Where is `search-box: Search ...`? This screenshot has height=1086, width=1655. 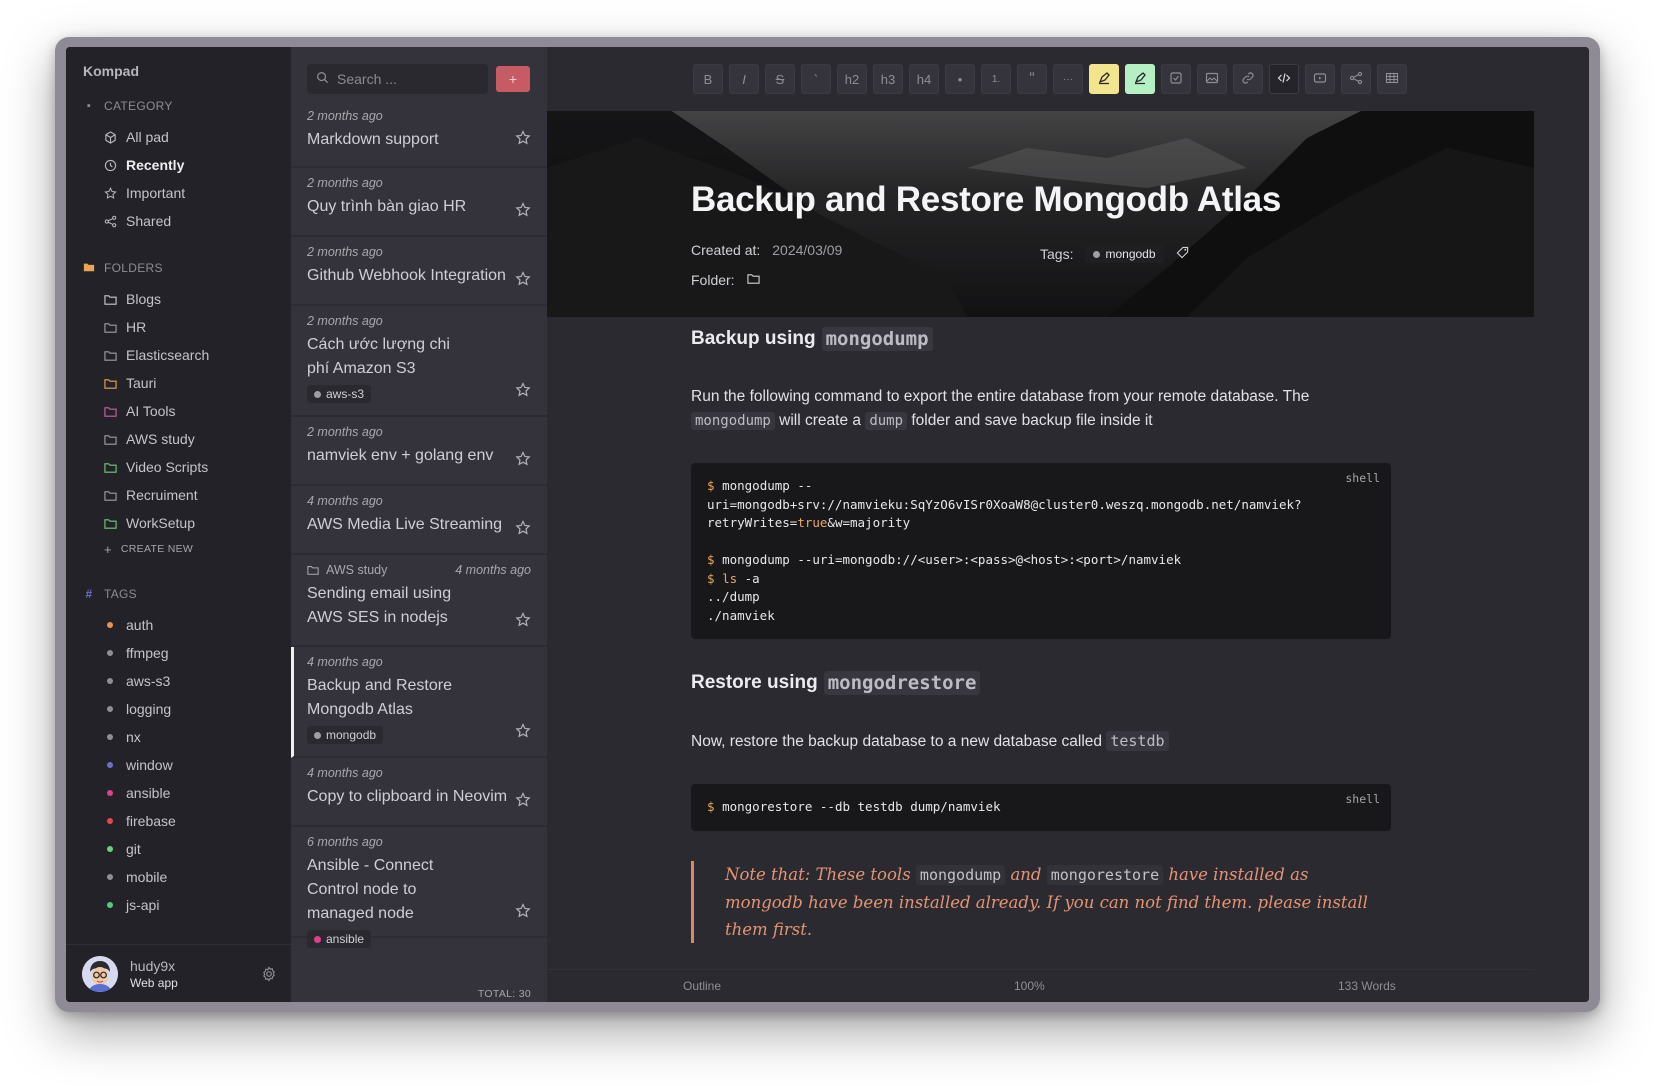 search-box: Search ... is located at coordinates (397, 79).